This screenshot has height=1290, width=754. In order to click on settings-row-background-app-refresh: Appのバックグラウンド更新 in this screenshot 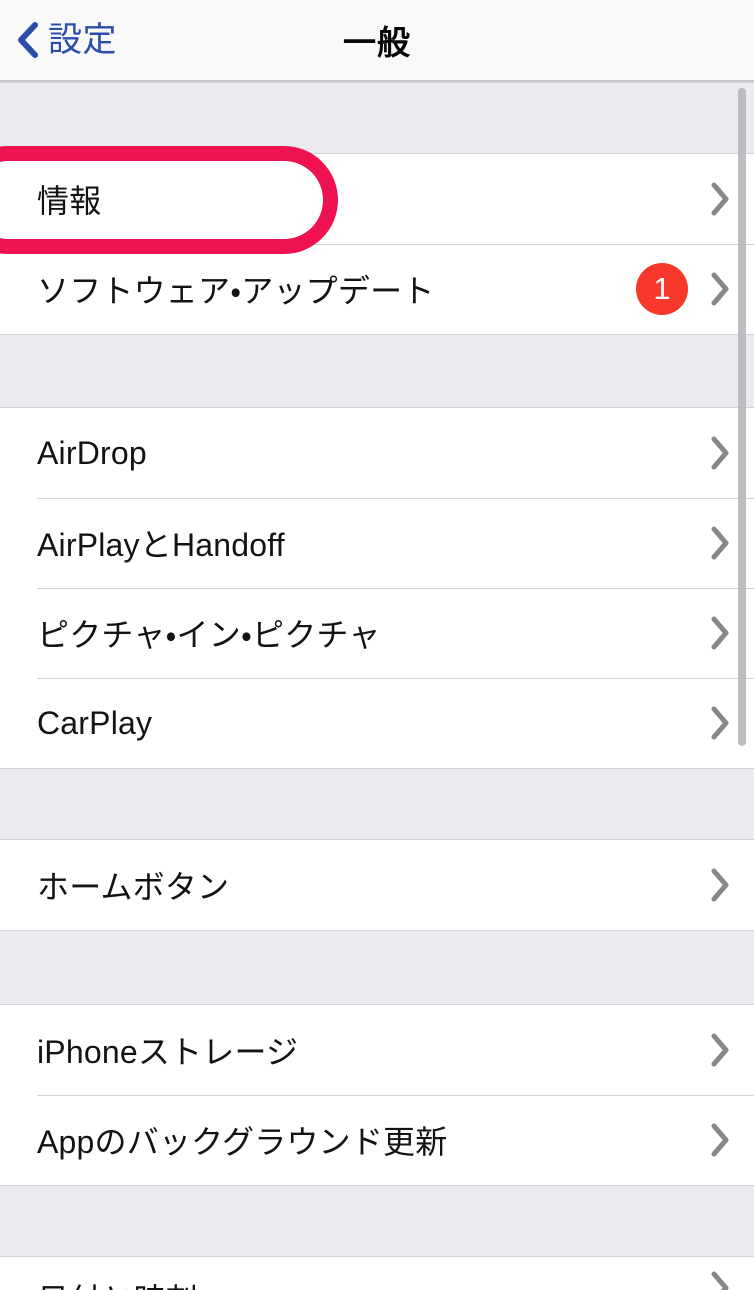, I will do `click(377, 1140)`.